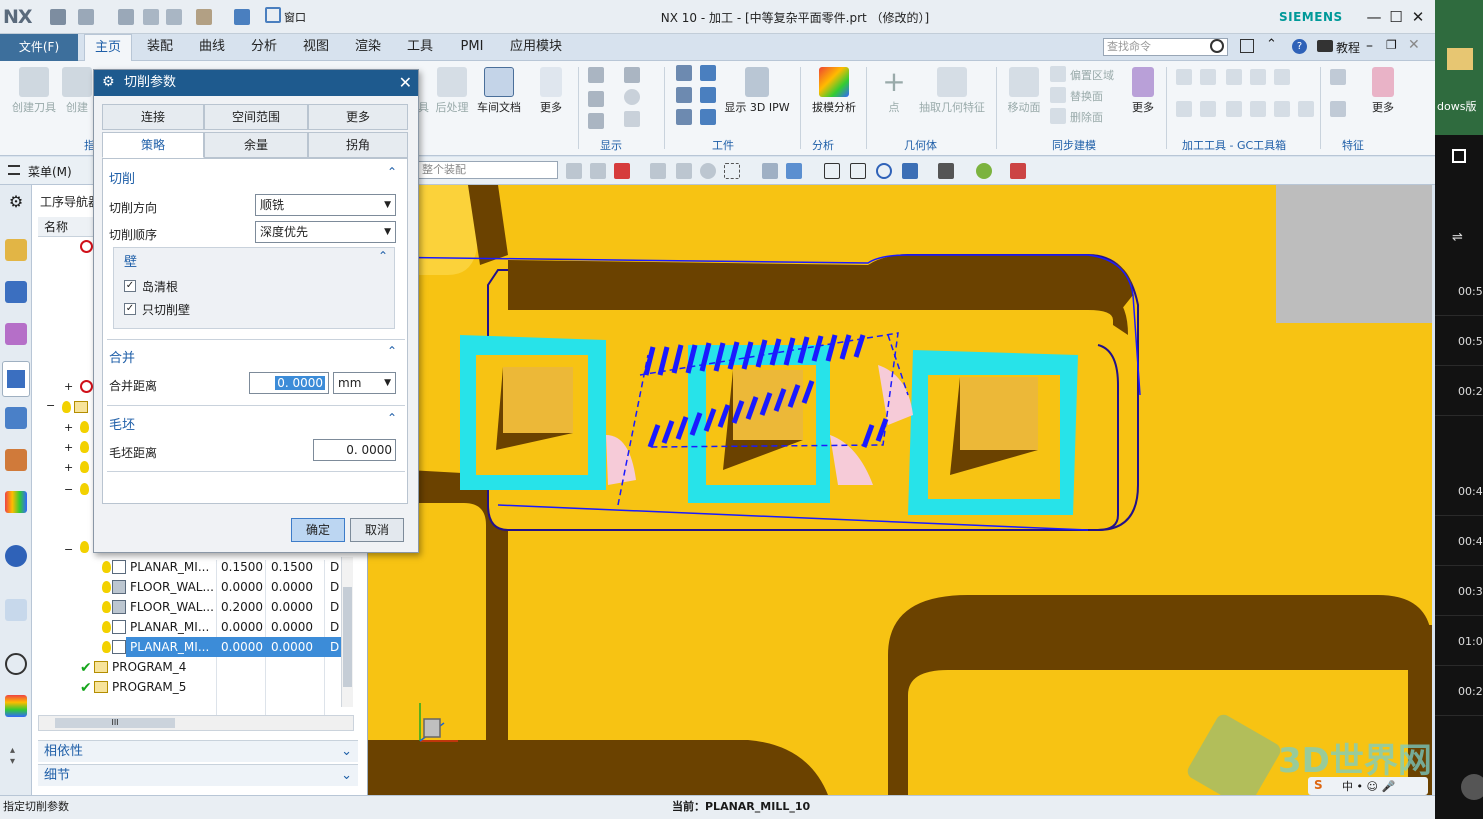 This screenshot has height=819, width=1483. Describe the element at coordinates (153, 117) in the screenshot. I see `tab-connection: 连接` at that location.